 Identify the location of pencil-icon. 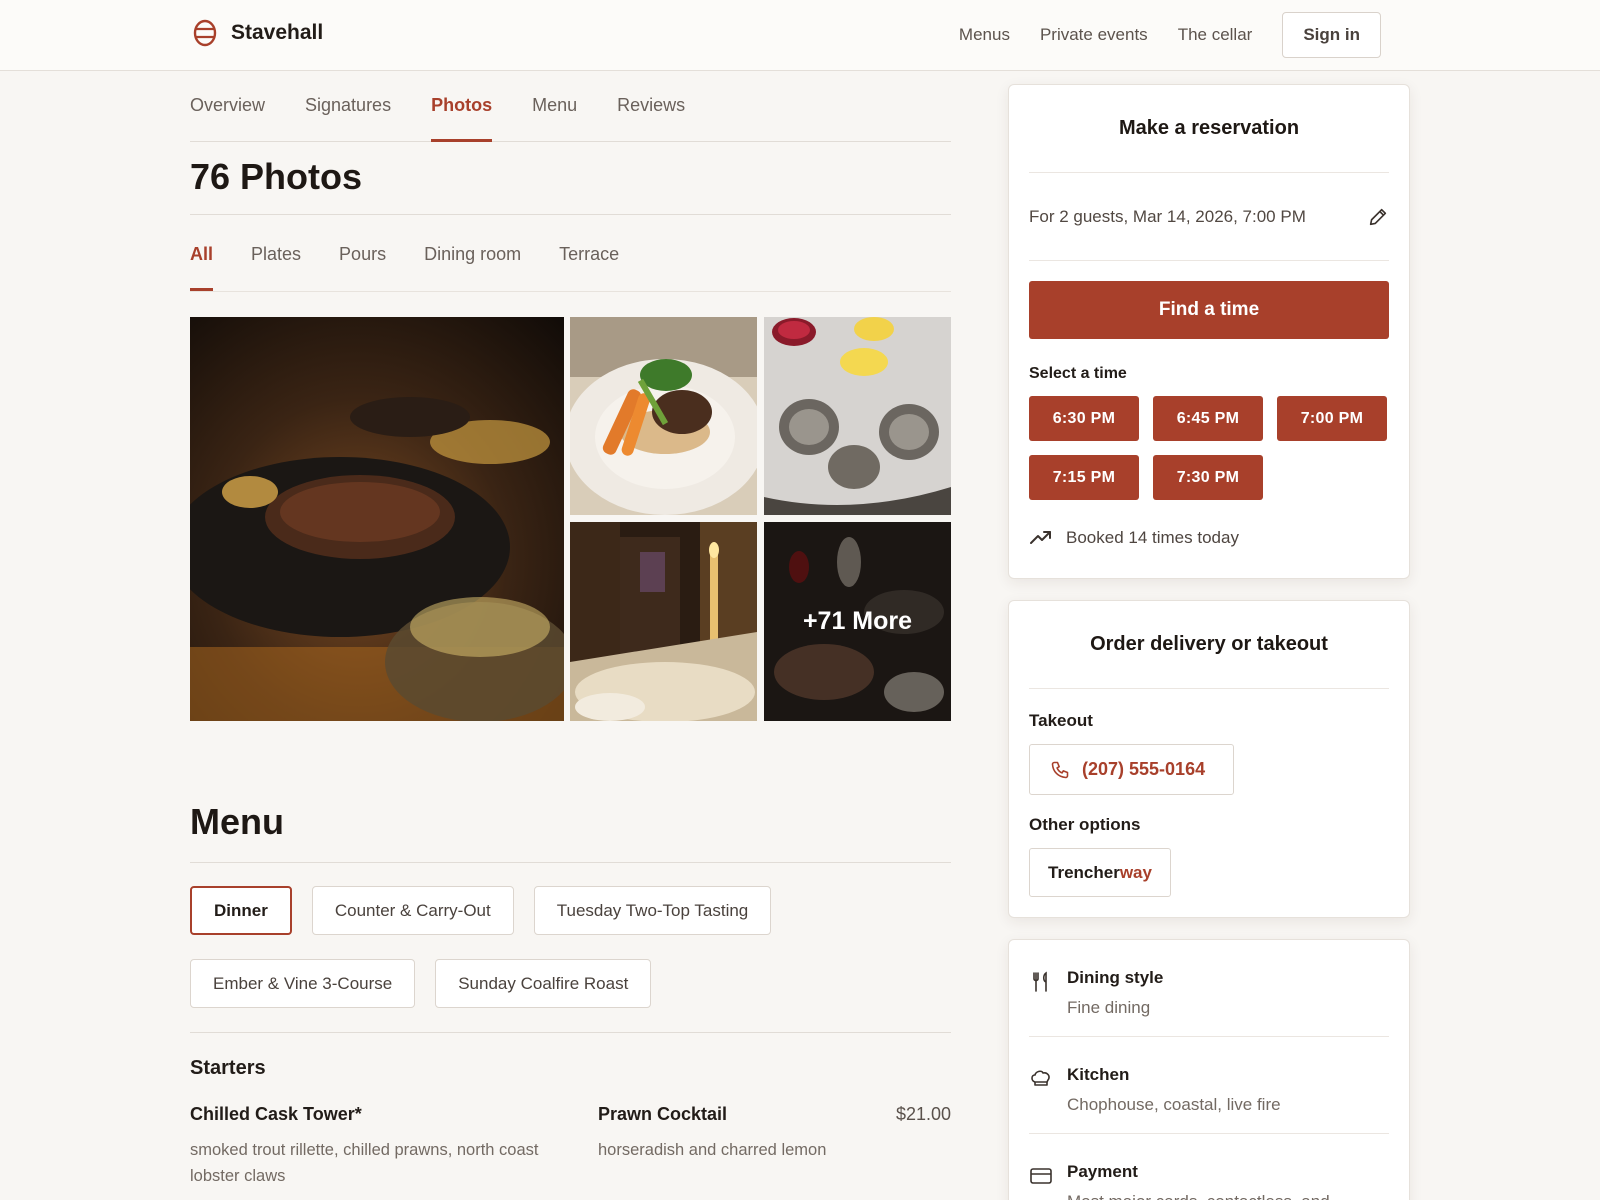
(1378, 217).